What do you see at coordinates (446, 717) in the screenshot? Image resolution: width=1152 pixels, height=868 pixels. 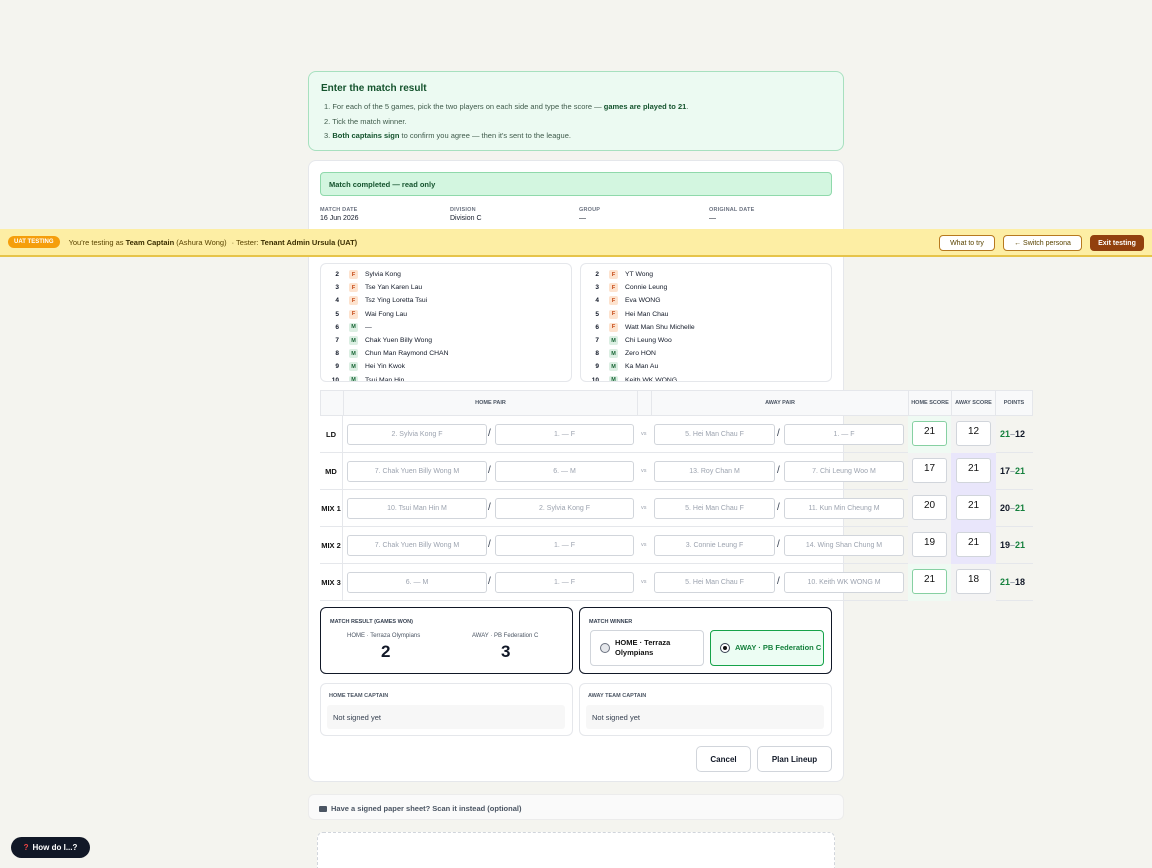 I see `home-captain-signature: Not signed yet` at bounding box center [446, 717].